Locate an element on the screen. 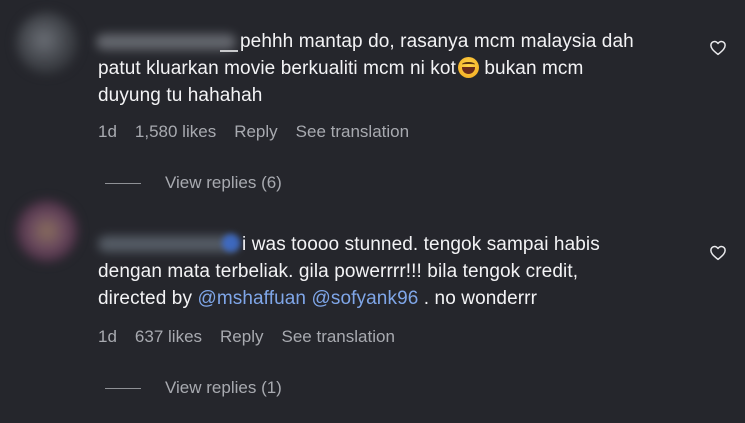 The height and width of the screenshot is (423, 745). view-replies-label: View replies (1) is located at coordinates (223, 387).